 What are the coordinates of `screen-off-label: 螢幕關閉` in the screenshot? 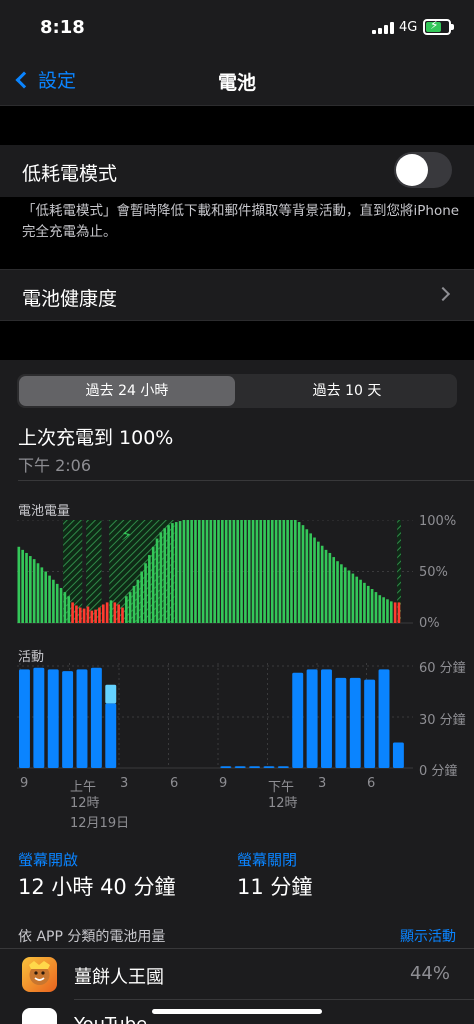 It's located at (267, 860).